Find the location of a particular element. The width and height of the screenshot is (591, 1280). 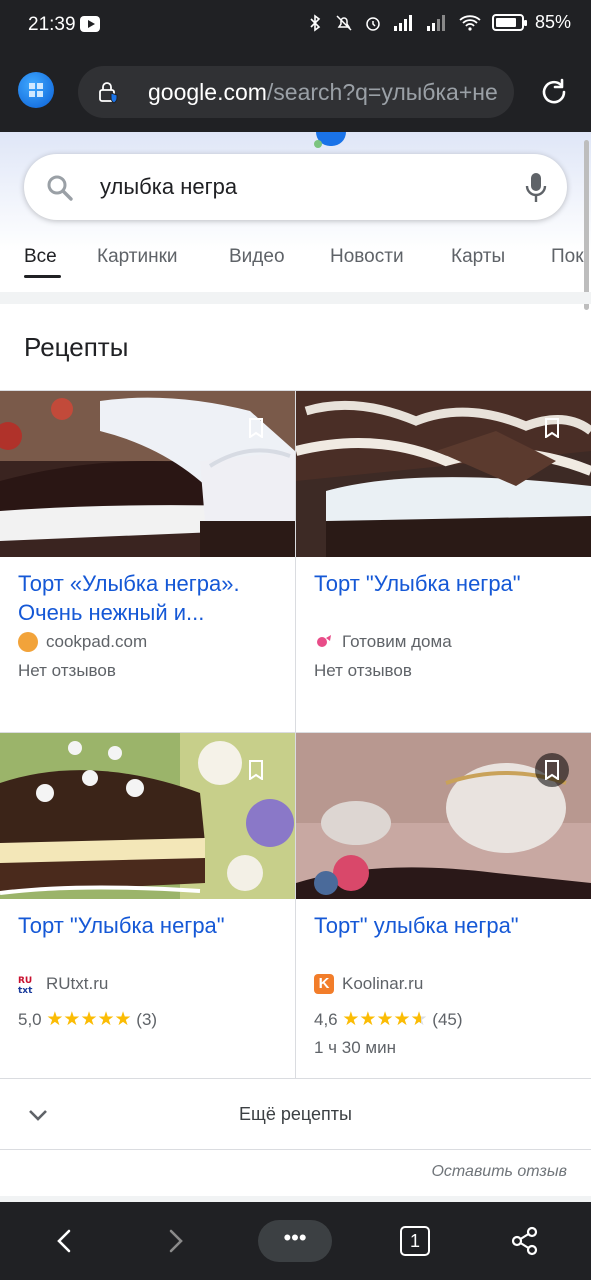

search-icon is located at coordinates (60, 188).